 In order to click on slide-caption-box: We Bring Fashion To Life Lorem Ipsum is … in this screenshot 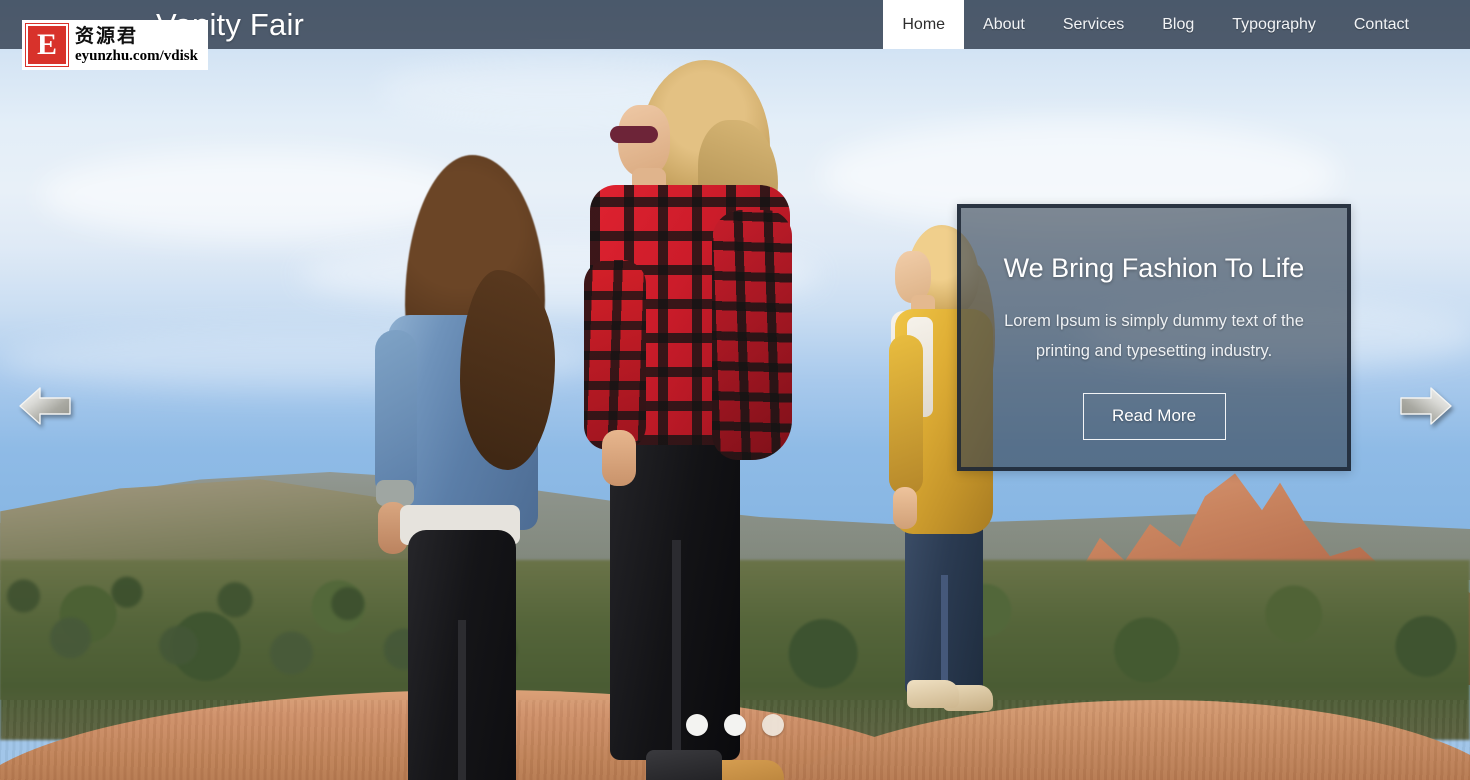, I will do `click(1154, 337)`.